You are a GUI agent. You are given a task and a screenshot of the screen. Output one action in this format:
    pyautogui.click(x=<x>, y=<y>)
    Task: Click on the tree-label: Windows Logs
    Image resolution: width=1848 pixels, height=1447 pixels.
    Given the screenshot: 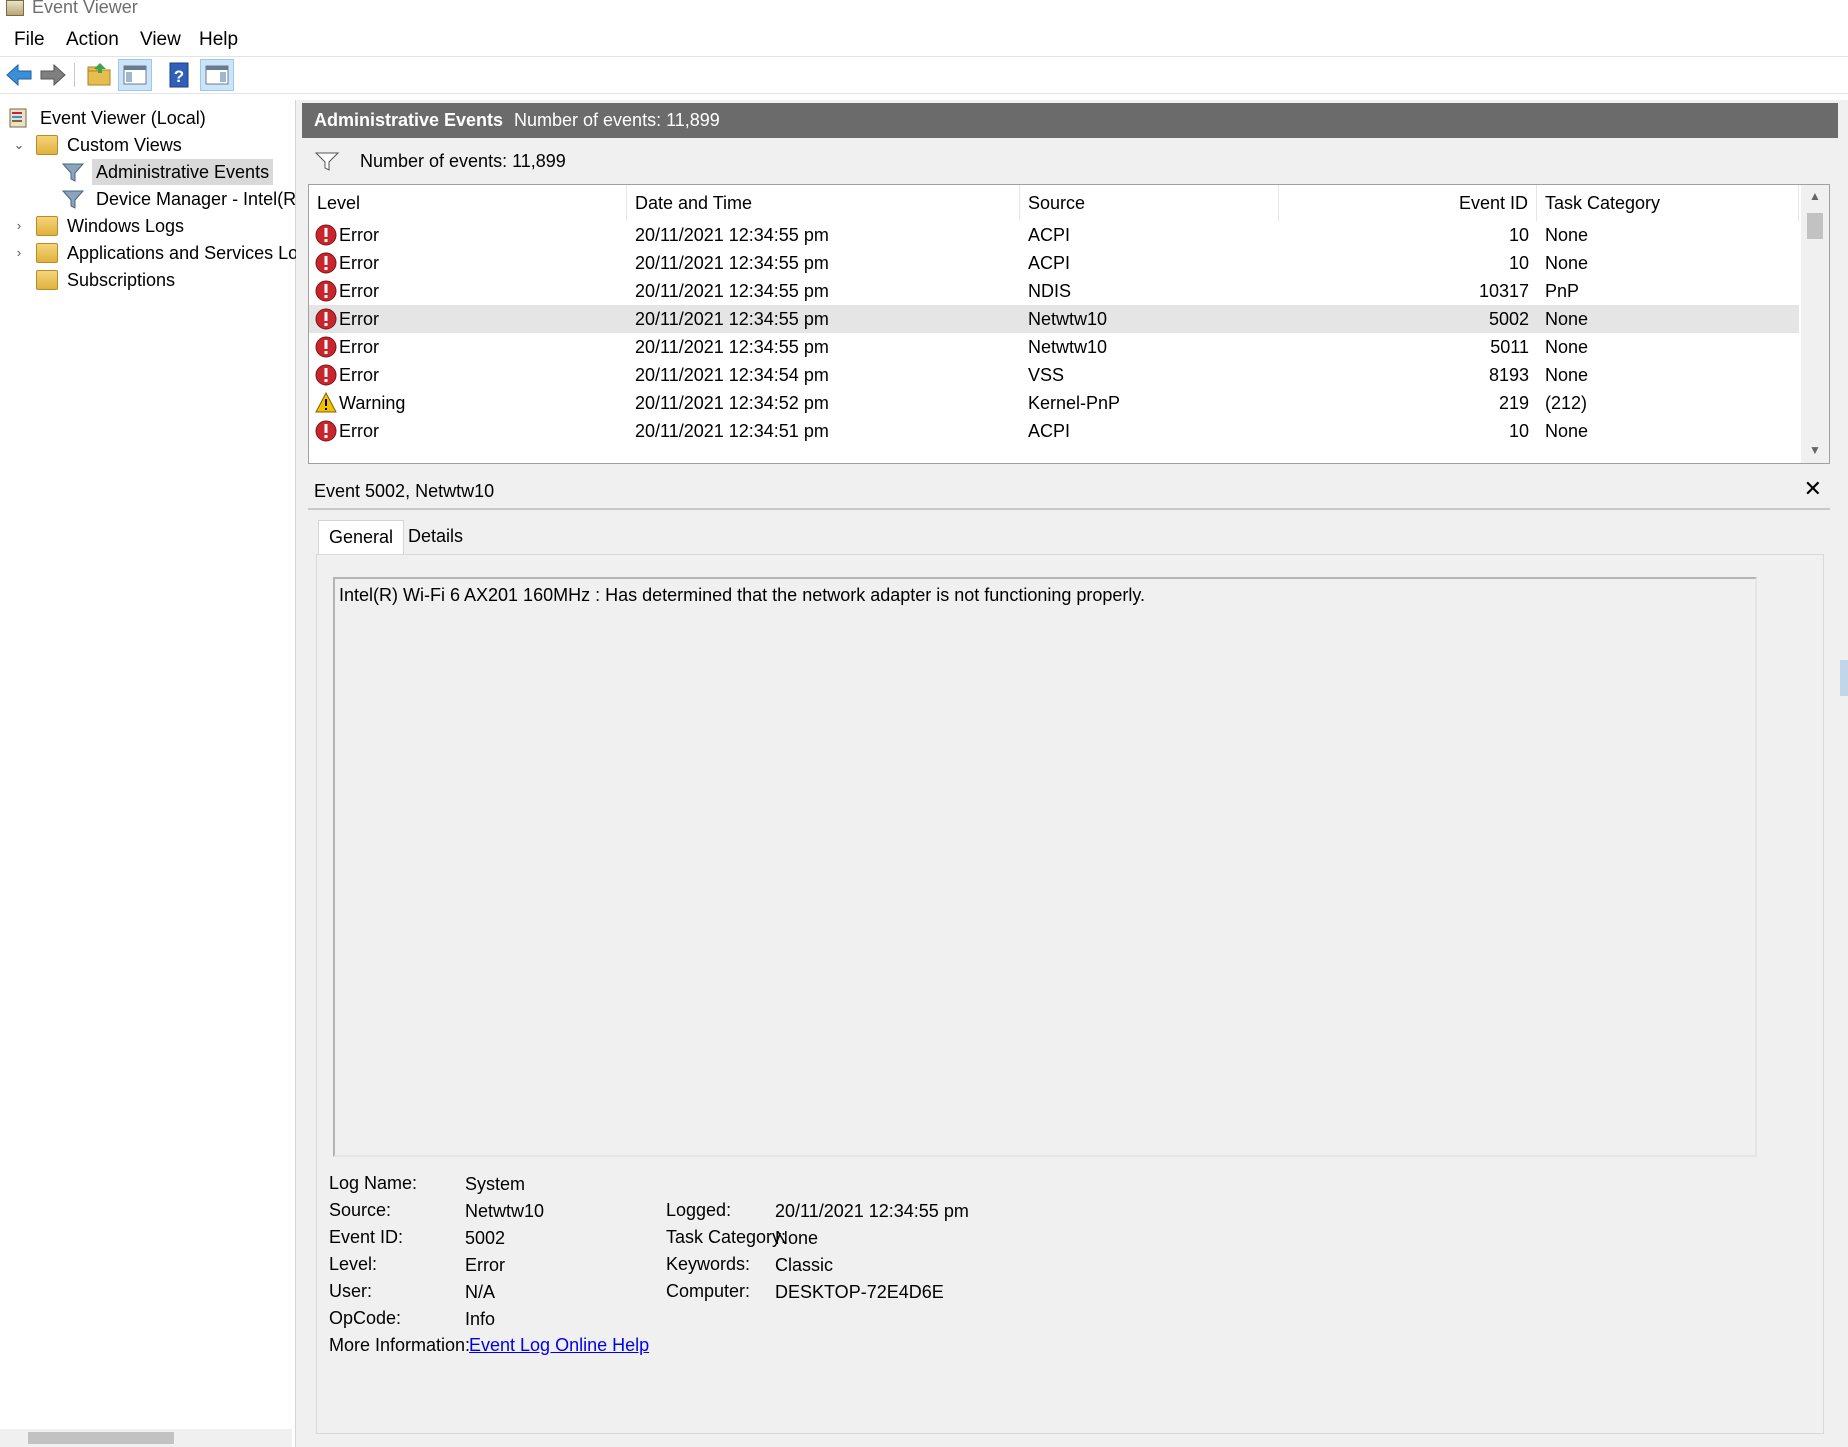 What is the action you would take?
    pyautogui.click(x=126, y=226)
    